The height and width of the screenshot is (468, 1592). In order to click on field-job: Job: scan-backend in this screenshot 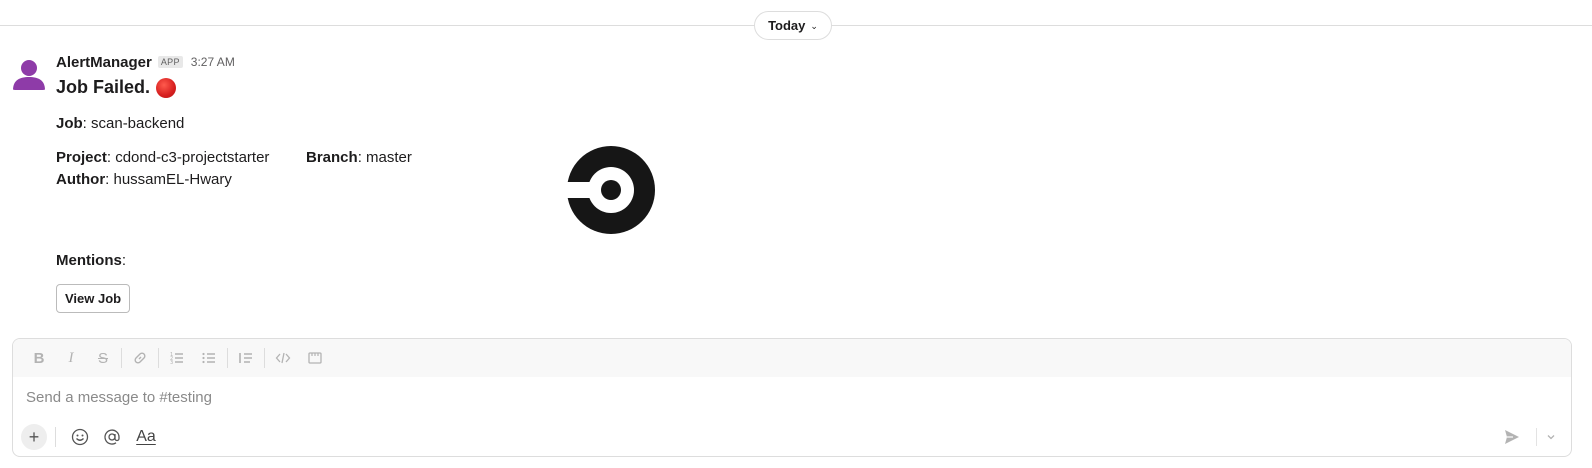, I will do `click(120, 123)`.